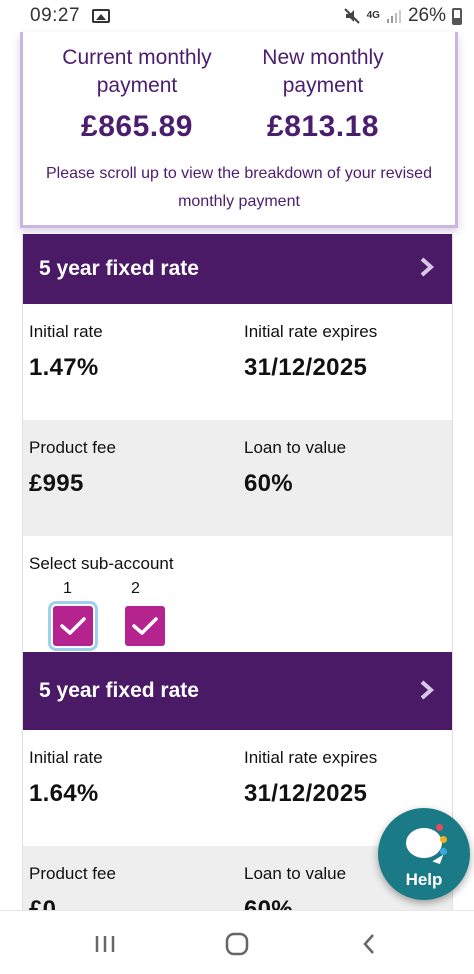  Describe the element at coordinates (393, 16) in the screenshot. I see `signal-icon` at that location.